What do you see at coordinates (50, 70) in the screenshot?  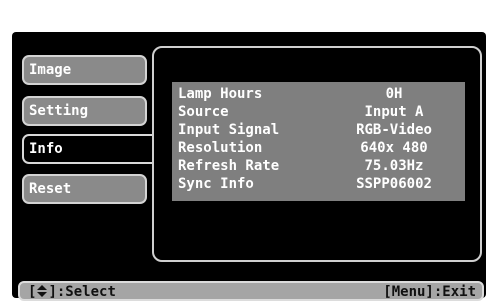 I see `tab-image-label: Image` at bounding box center [50, 70].